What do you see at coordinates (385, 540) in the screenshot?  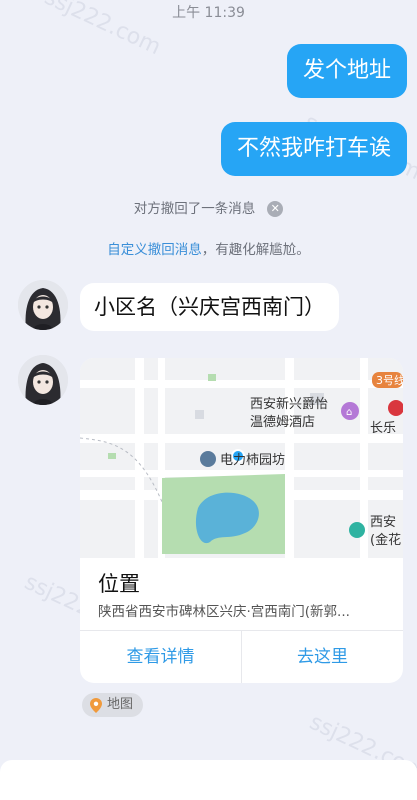 I see `xian-label-line2: (金花` at bounding box center [385, 540].